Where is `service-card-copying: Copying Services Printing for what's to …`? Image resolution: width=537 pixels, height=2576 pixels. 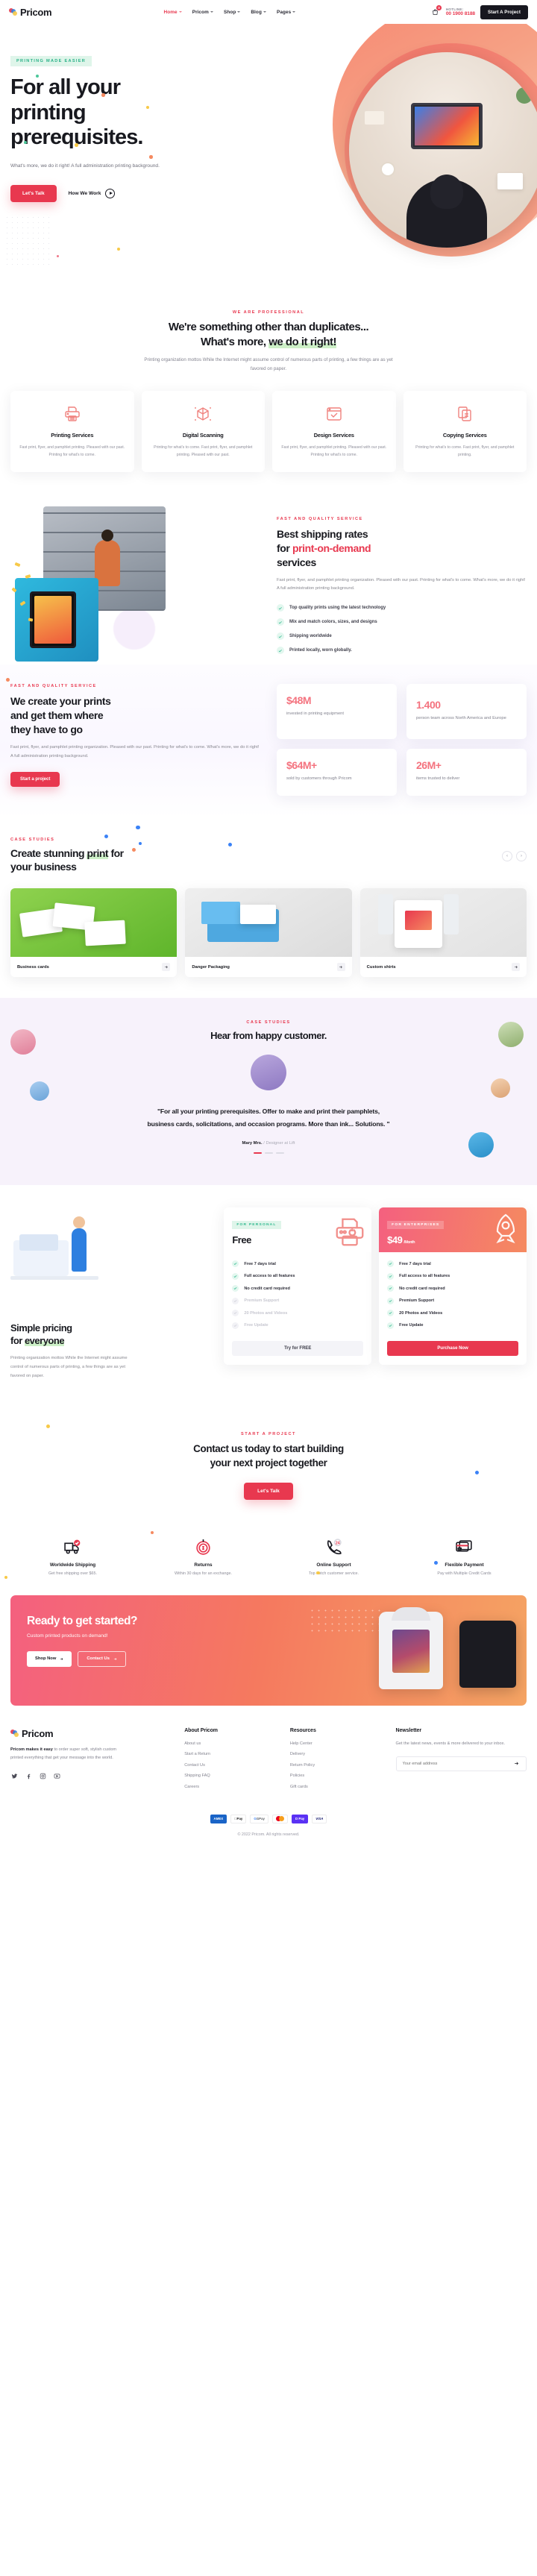 service-card-copying: Copying Services Printing for what's to … is located at coordinates (465, 432).